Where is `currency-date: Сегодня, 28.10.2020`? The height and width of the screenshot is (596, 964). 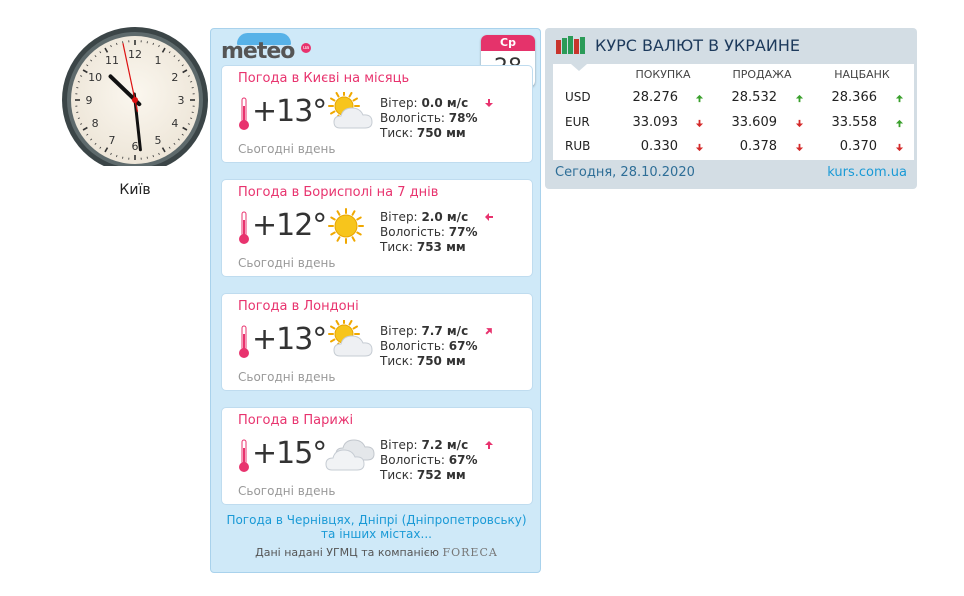 currency-date: Сегодня, 28.10.2020 is located at coordinates (625, 172).